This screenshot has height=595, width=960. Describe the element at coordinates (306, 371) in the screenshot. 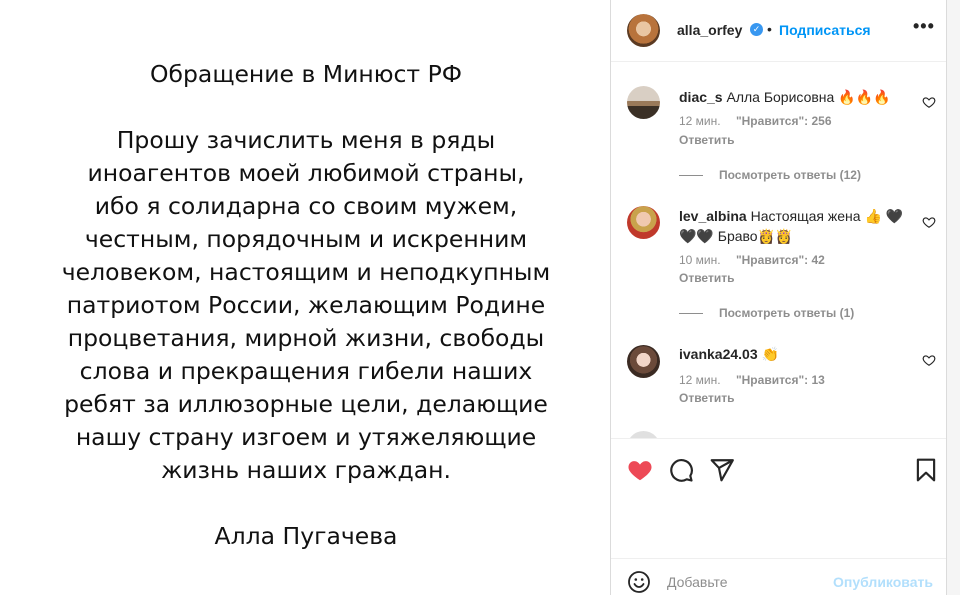

I see `post-body-line: слова и прекращения гибели наших` at that location.